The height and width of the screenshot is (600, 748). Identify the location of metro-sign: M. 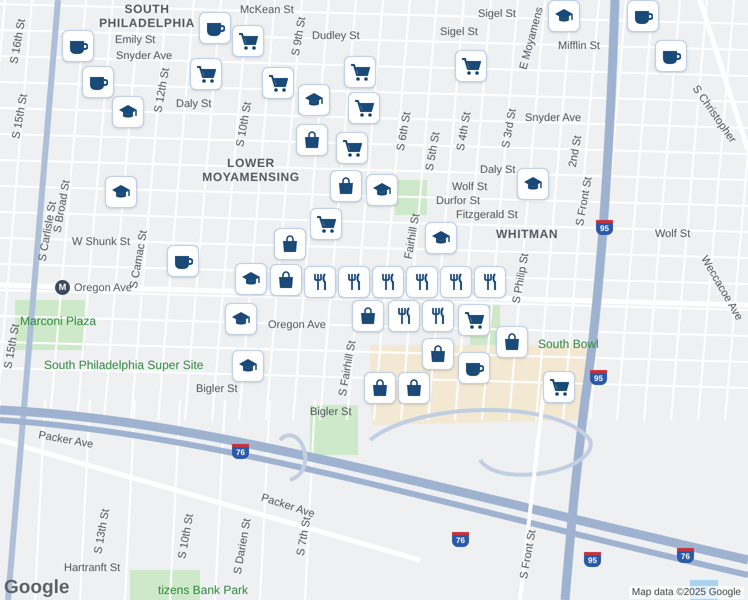
(62, 287).